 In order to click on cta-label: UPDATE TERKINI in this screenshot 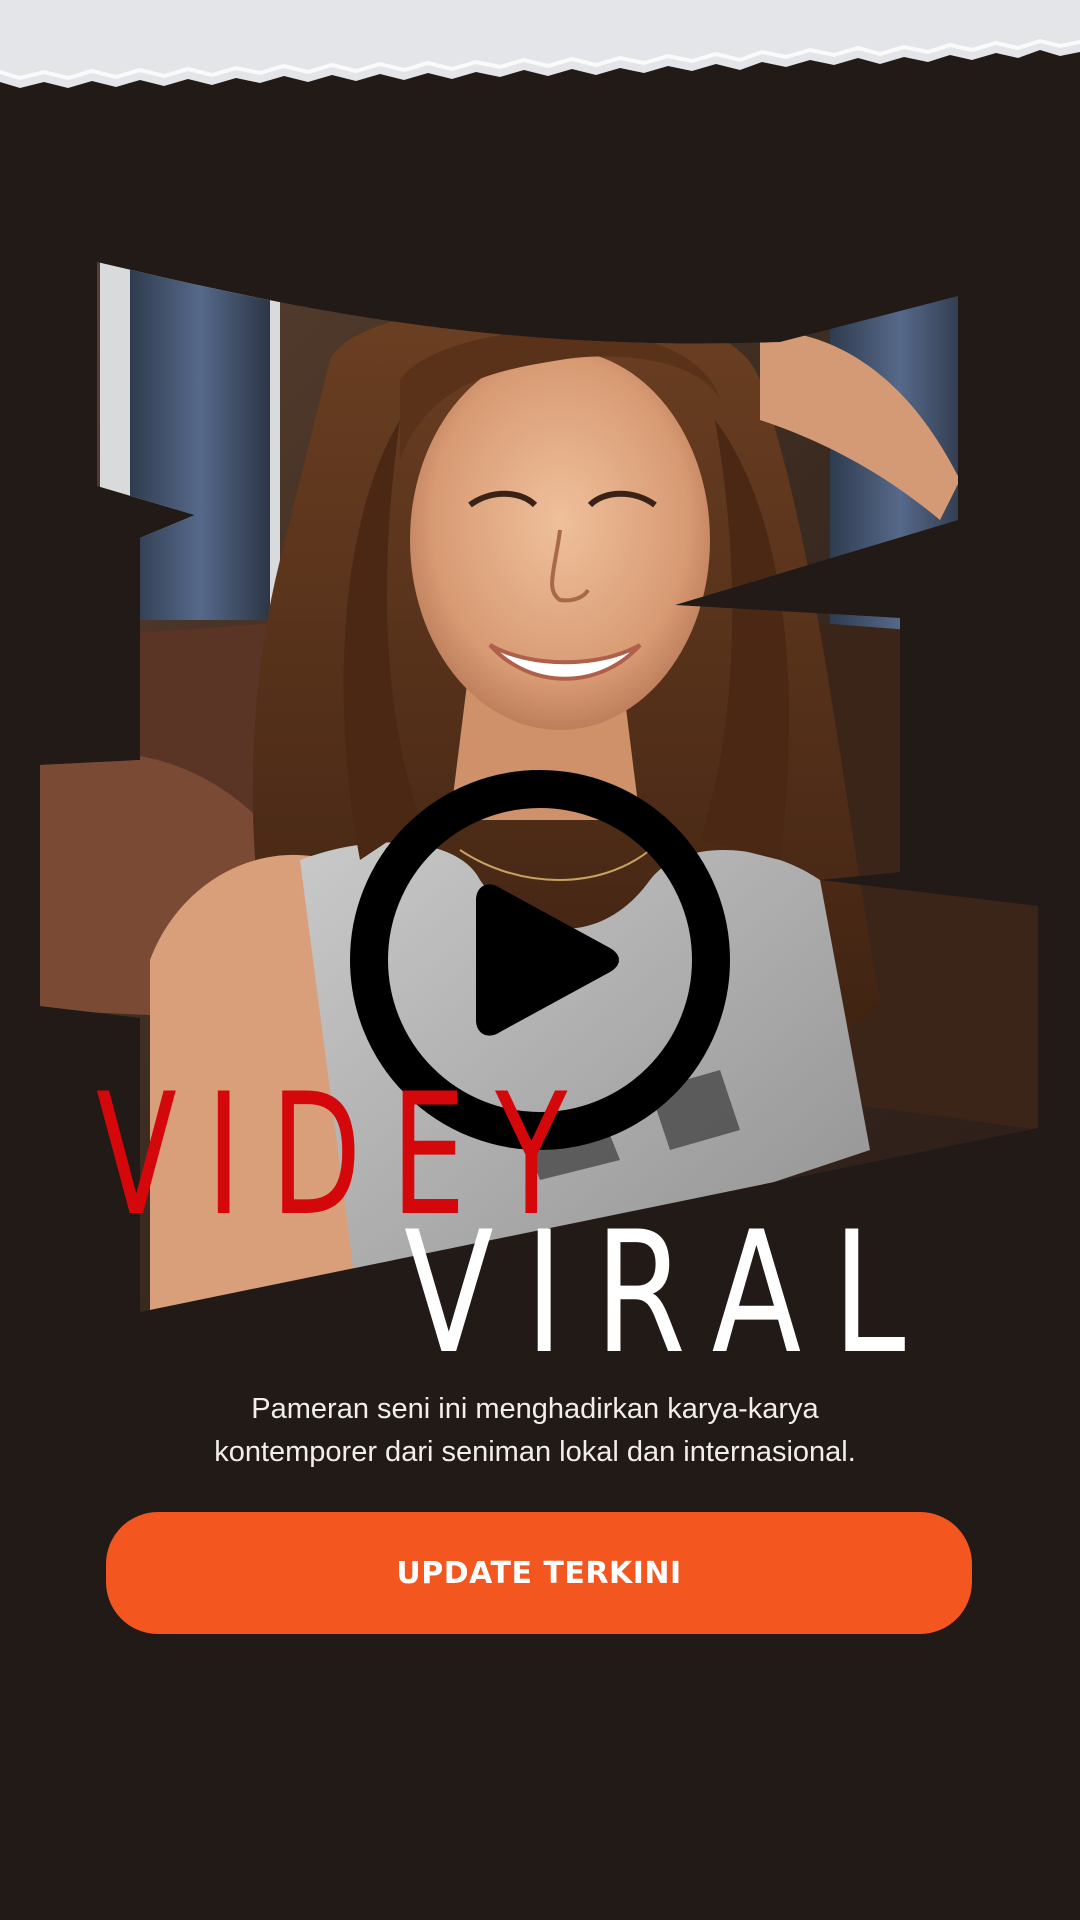, I will do `click(539, 1573)`.